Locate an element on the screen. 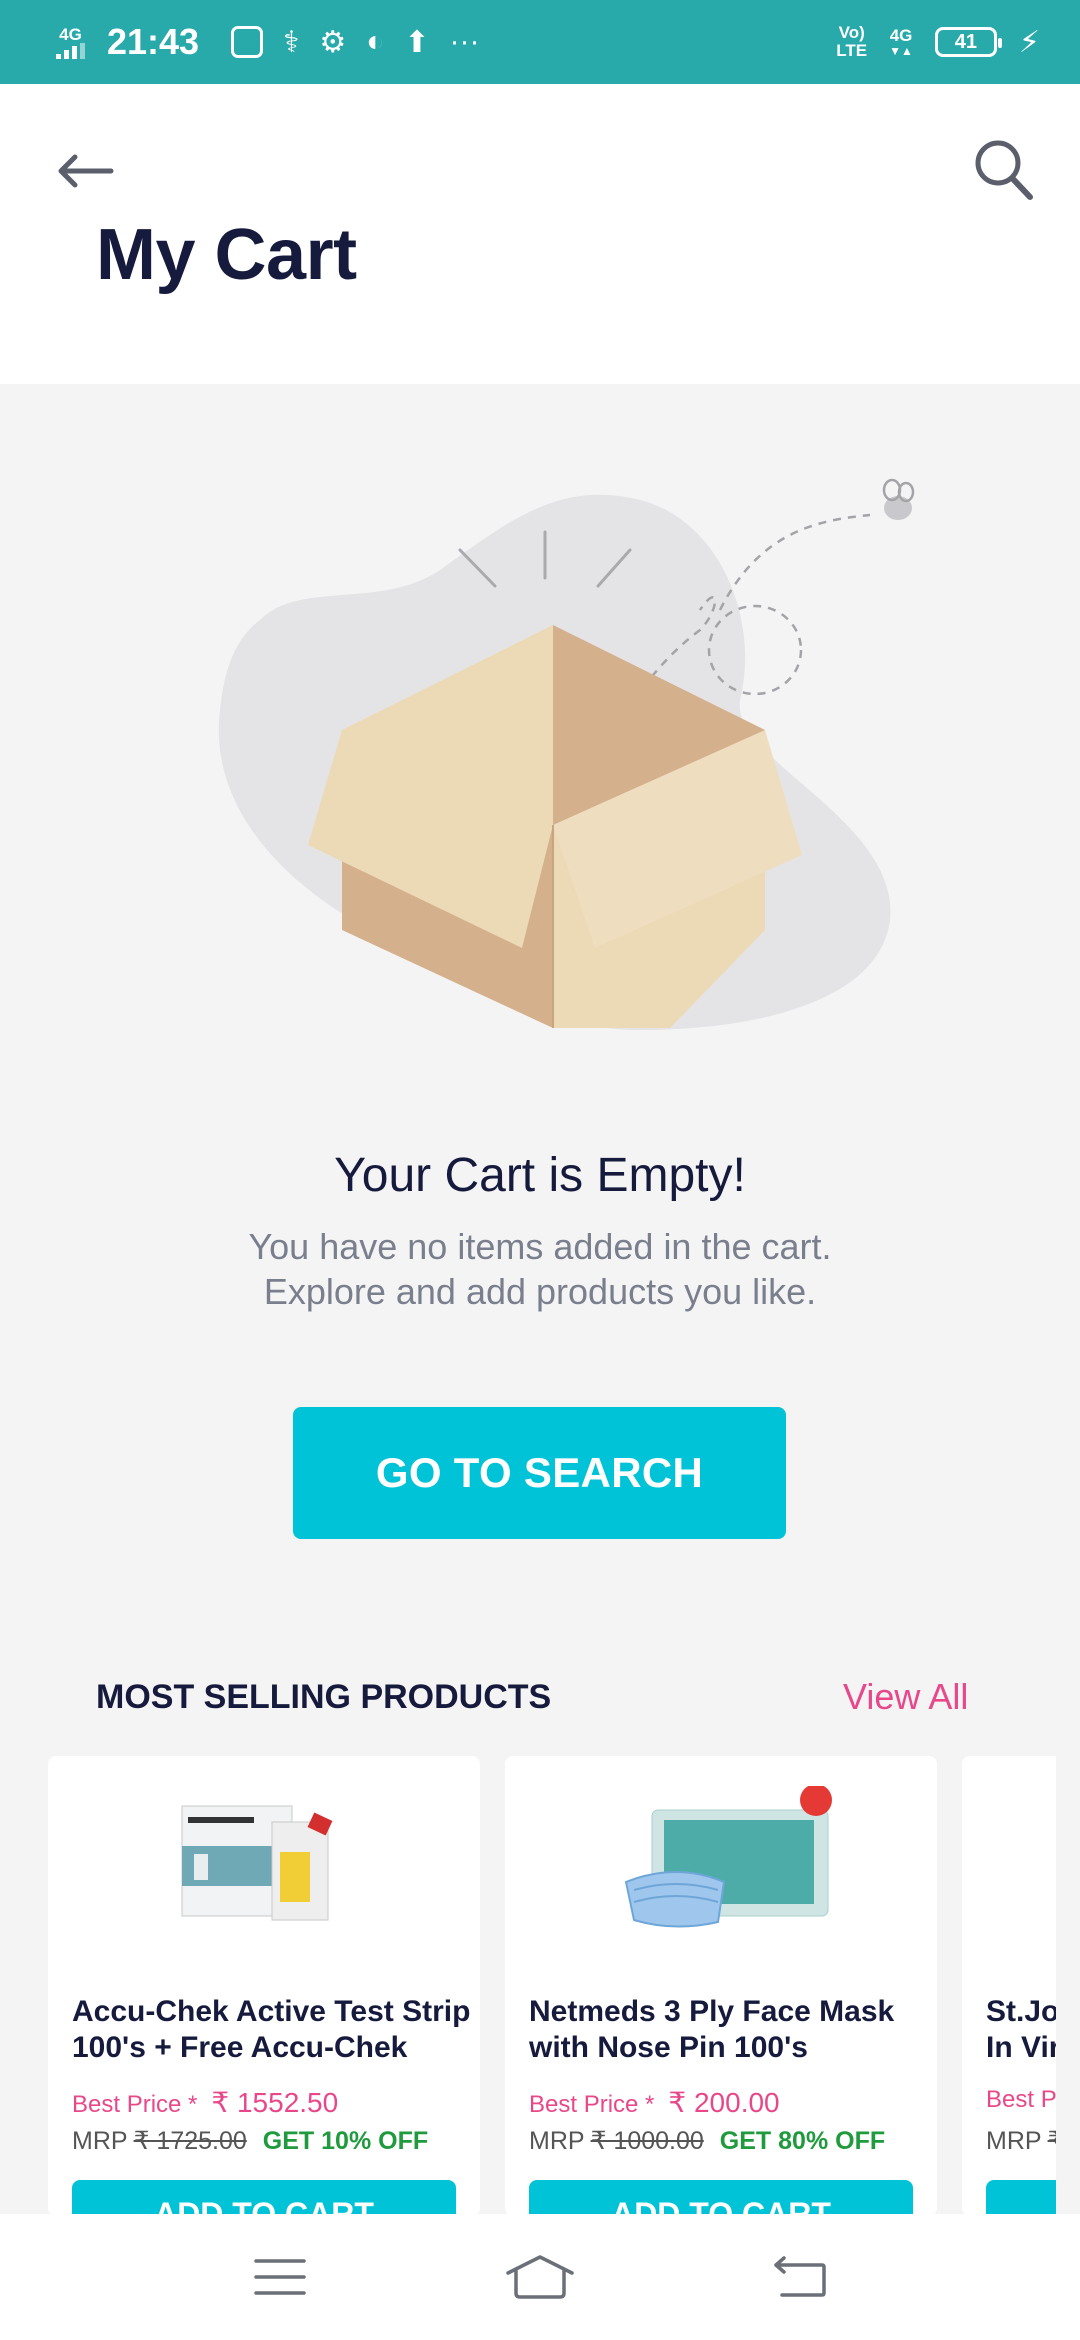 This screenshot has width=1080, height=2340. leaf-icon: ◐ is located at coordinates (375, 41).